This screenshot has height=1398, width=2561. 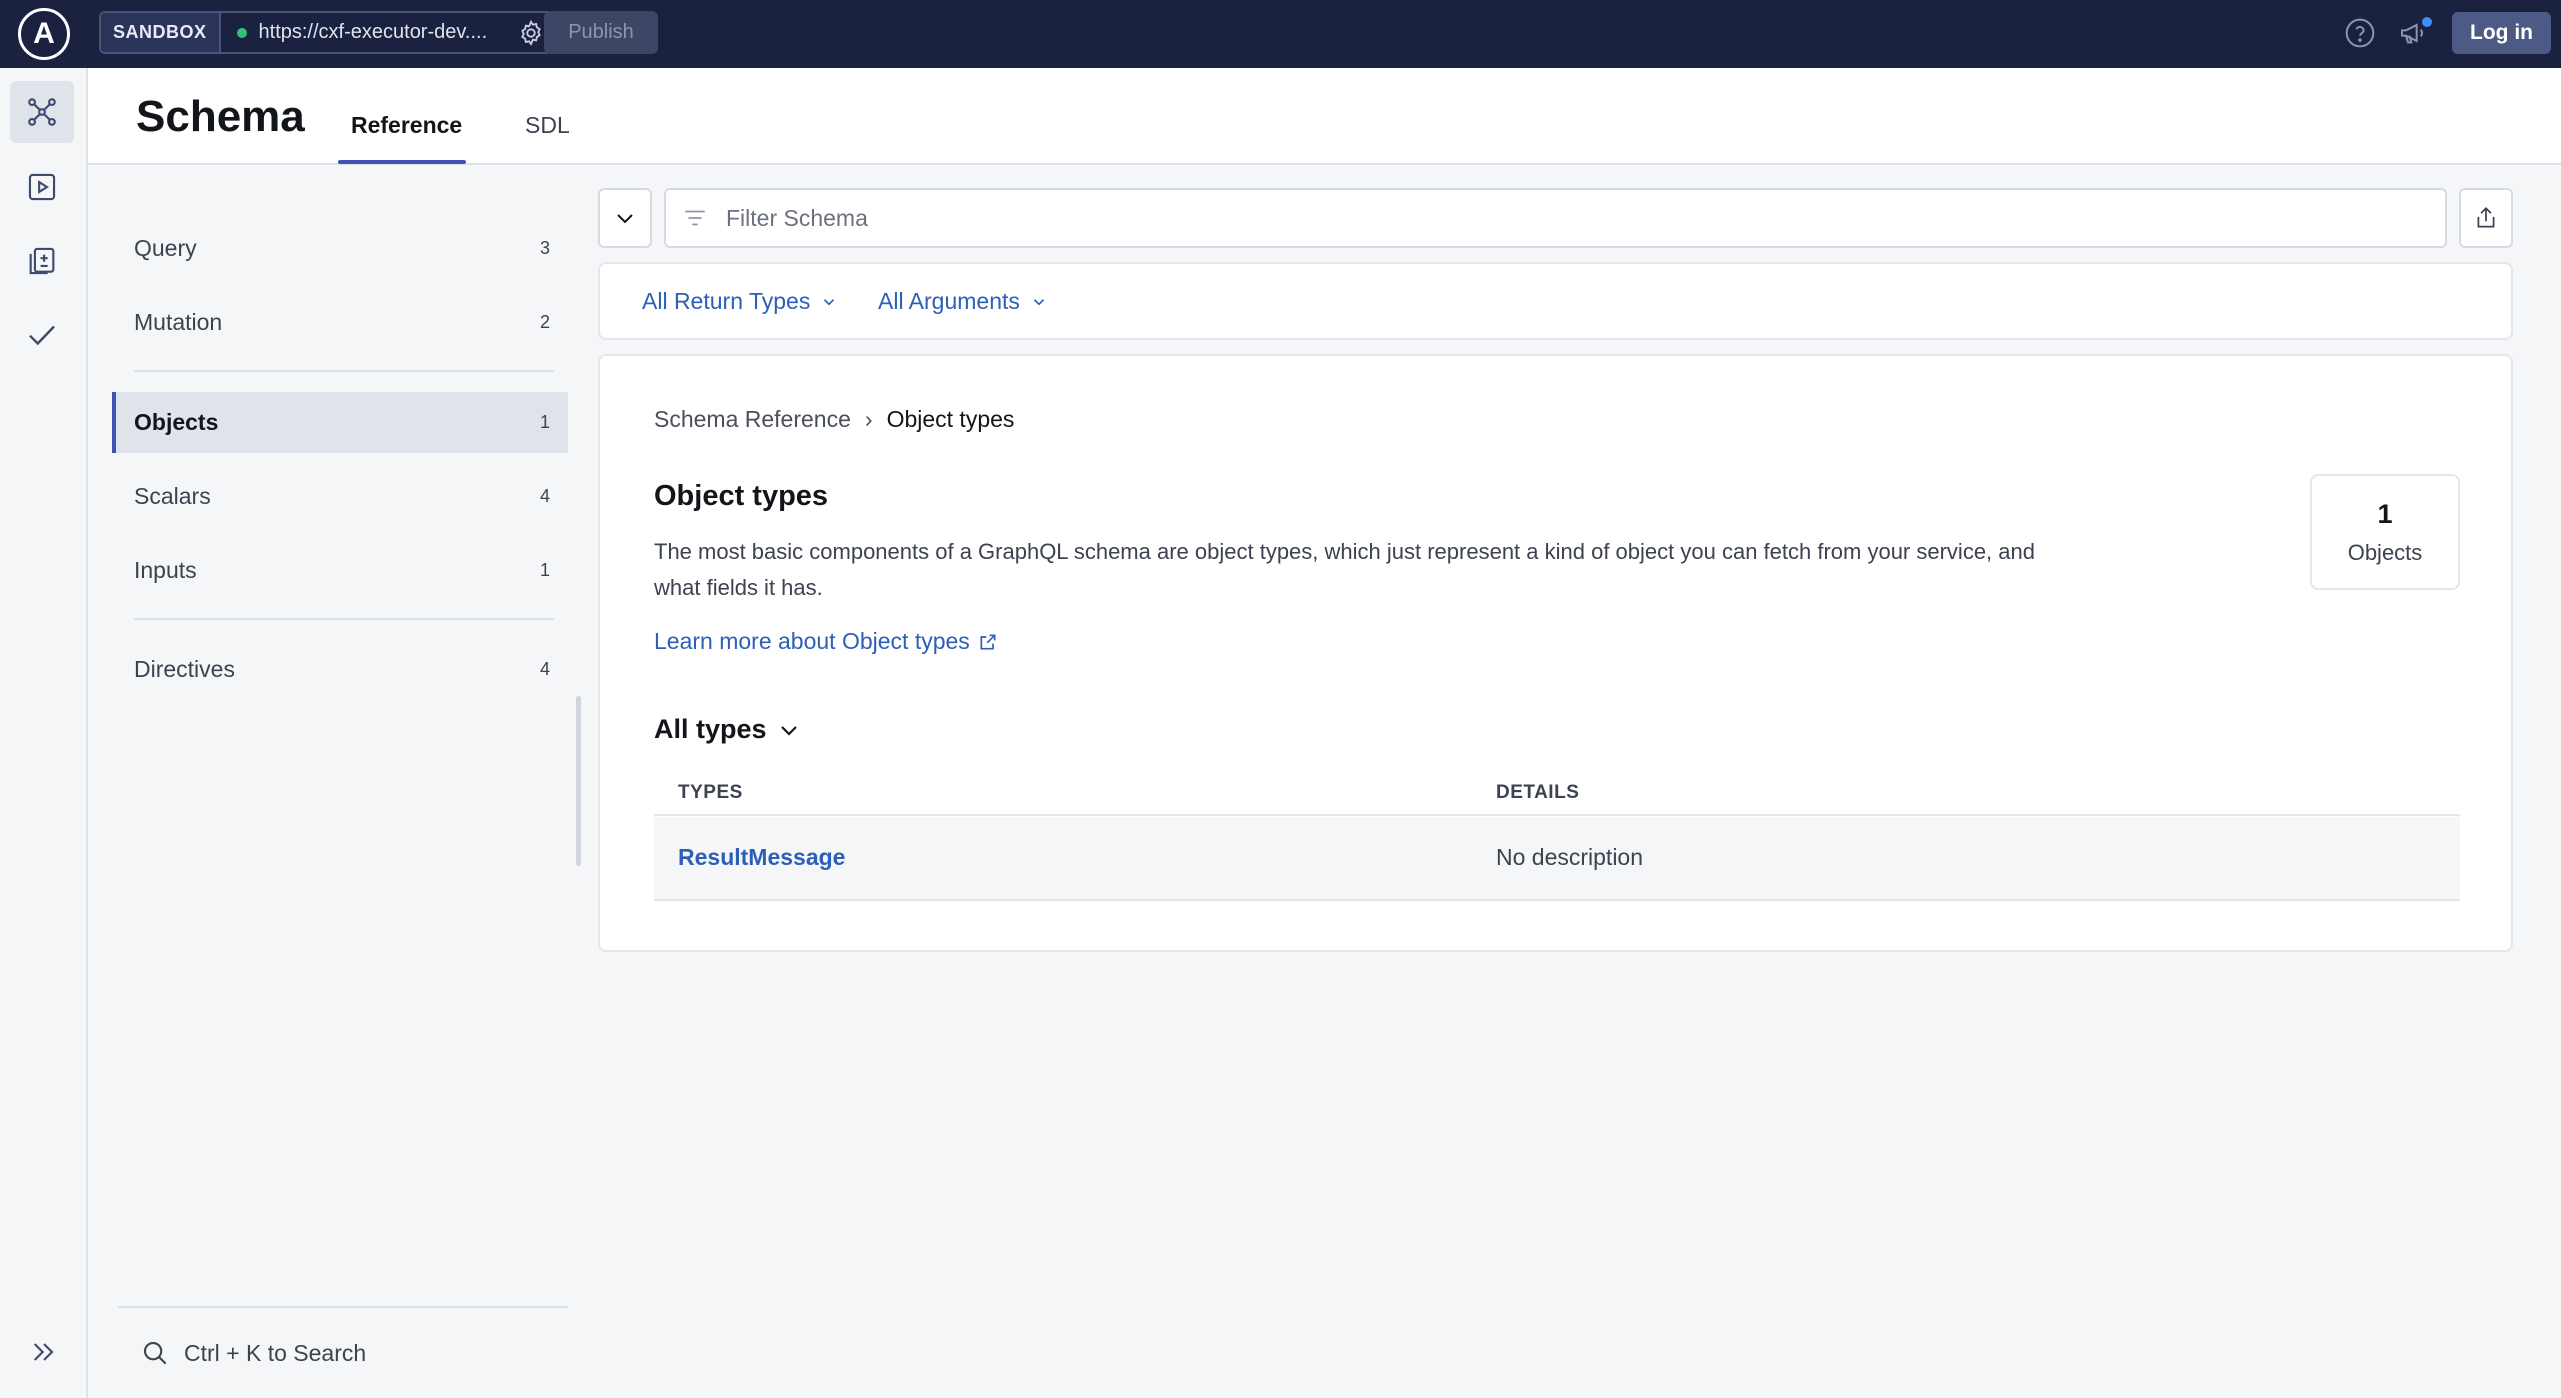 I want to click on sidebar-item-label: Directives, so click(x=184, y=669).